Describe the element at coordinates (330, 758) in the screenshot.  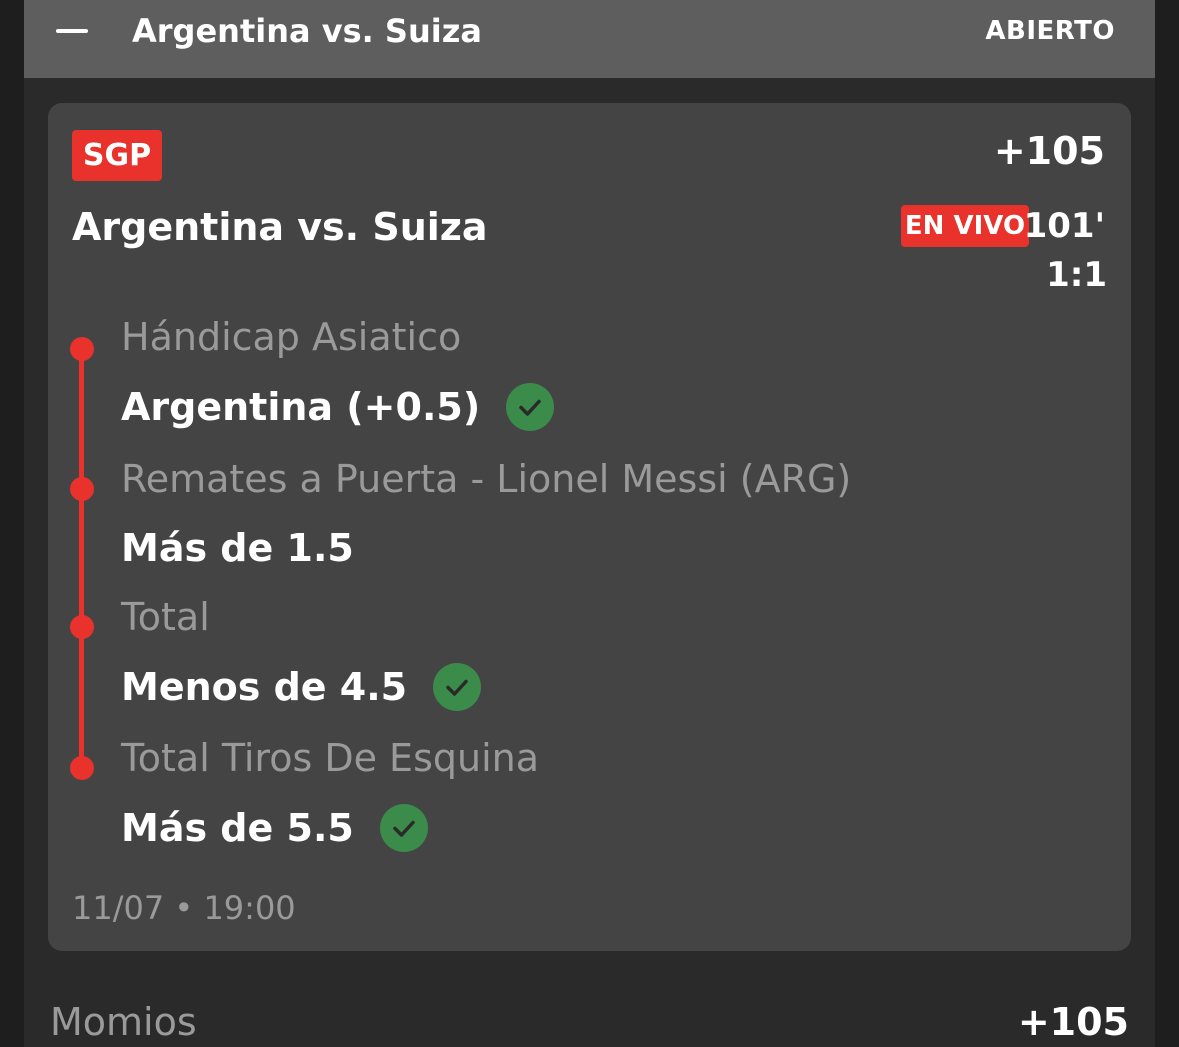
I see `leg-market: Total Tiros De Esquina` at that location.